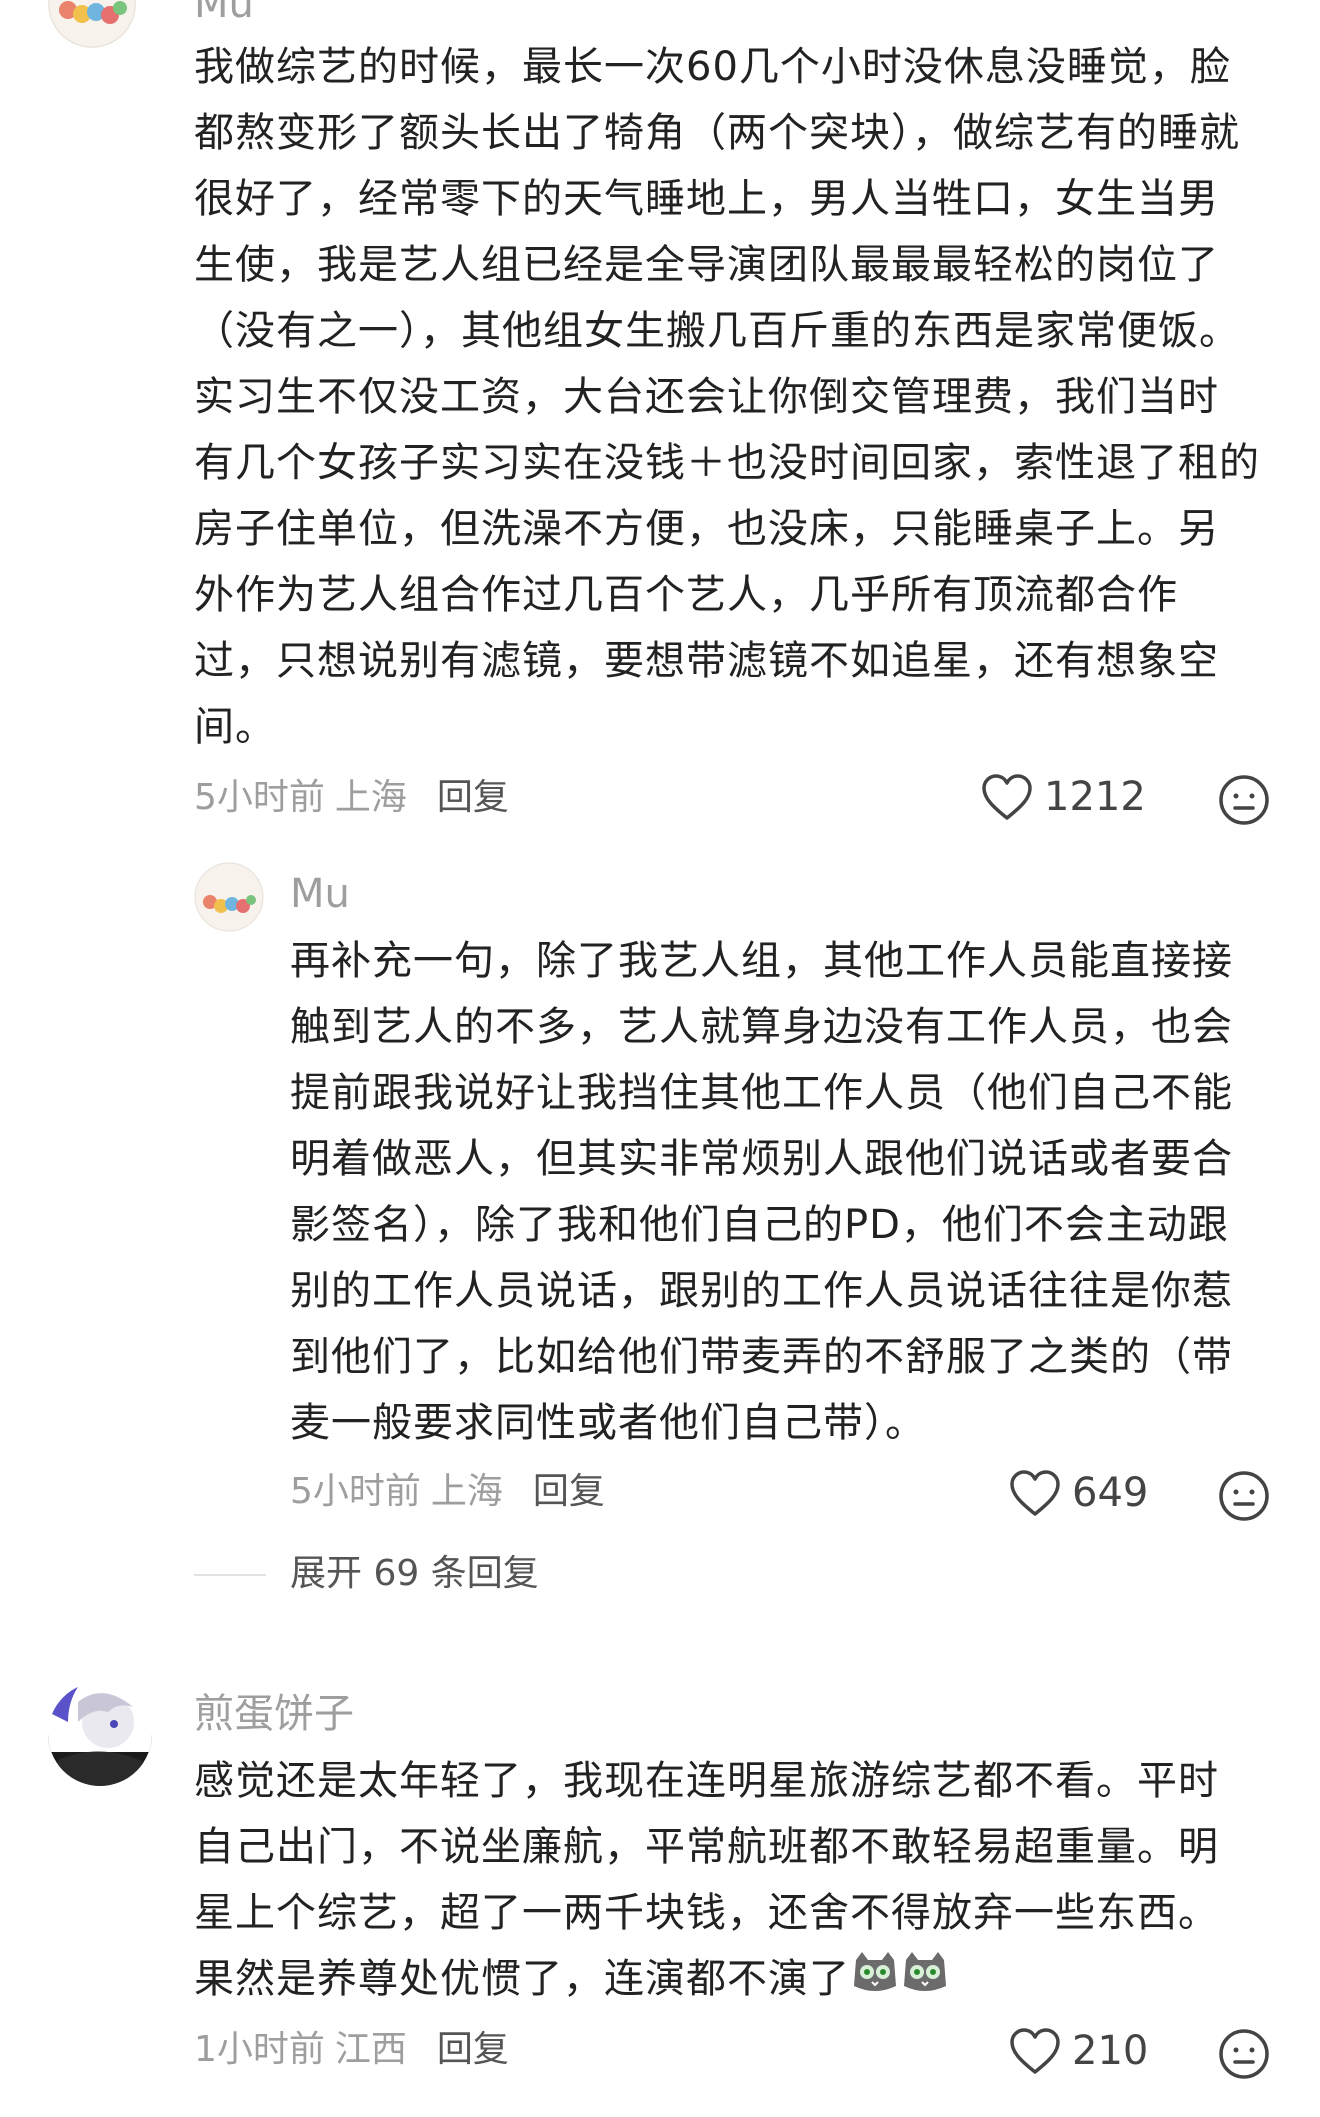  Describe the element at coordinates (370, 2049) in the screenshot. I see `location: 江西` at that location.